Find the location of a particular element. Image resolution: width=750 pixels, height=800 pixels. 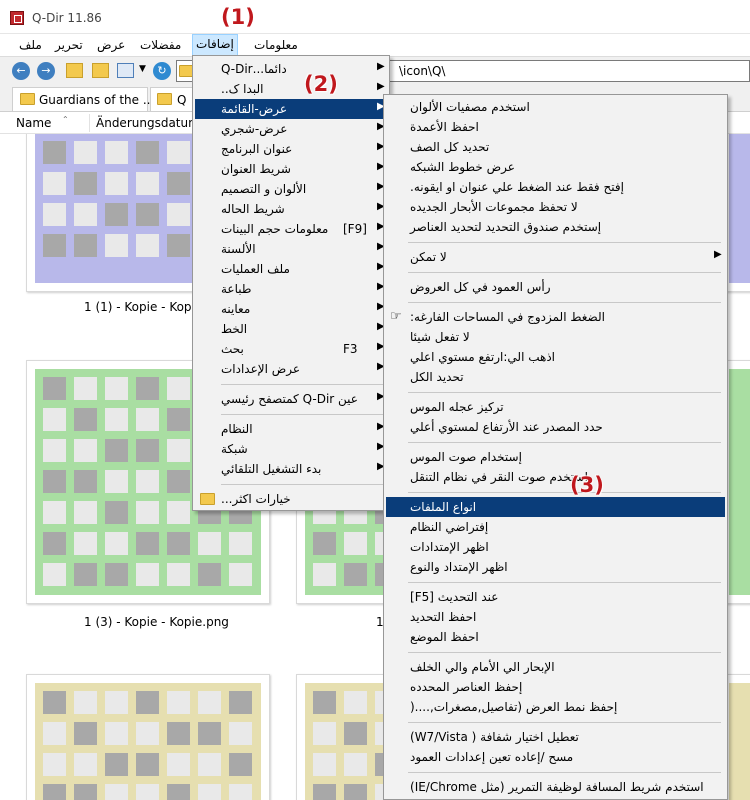

m1-item: عرض-شجري ▶ is located at coordinates (291, 129).